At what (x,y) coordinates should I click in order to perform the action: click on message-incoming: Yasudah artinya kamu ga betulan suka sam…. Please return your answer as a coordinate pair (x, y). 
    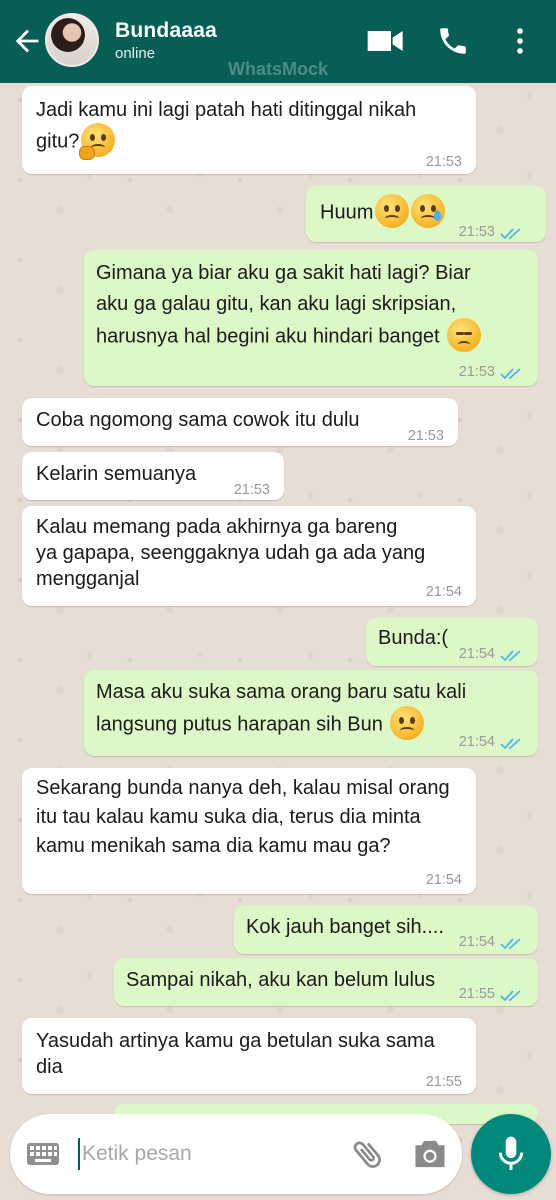
    Looking at the image, I should click on (249, 1056).